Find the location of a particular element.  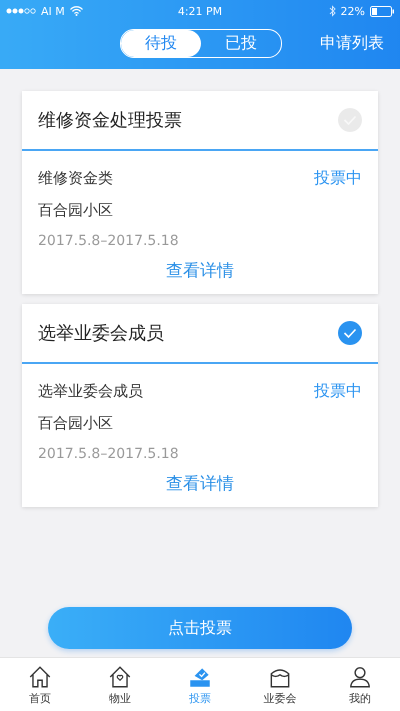

check-icon is located at coordinates (350, 333).